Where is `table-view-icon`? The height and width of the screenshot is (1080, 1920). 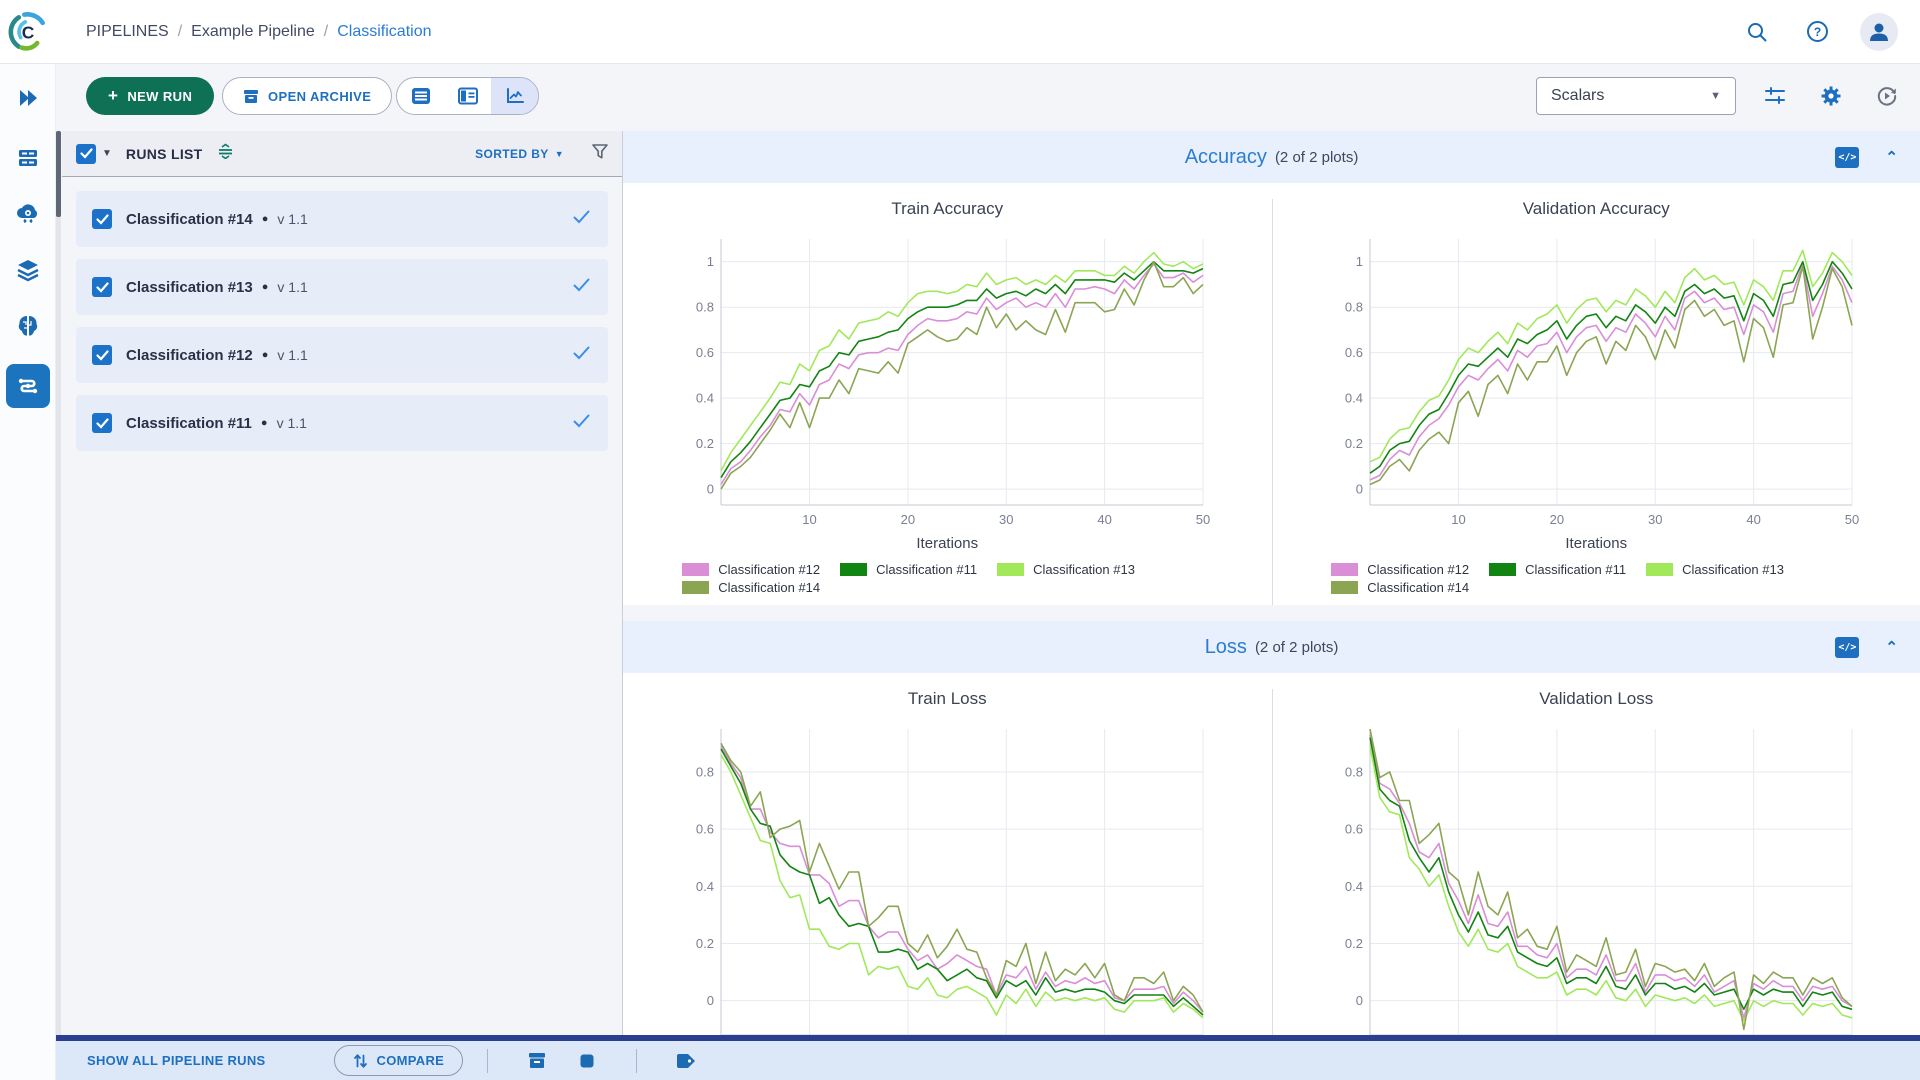
table-view-icon is located at coordinates (420, 96).